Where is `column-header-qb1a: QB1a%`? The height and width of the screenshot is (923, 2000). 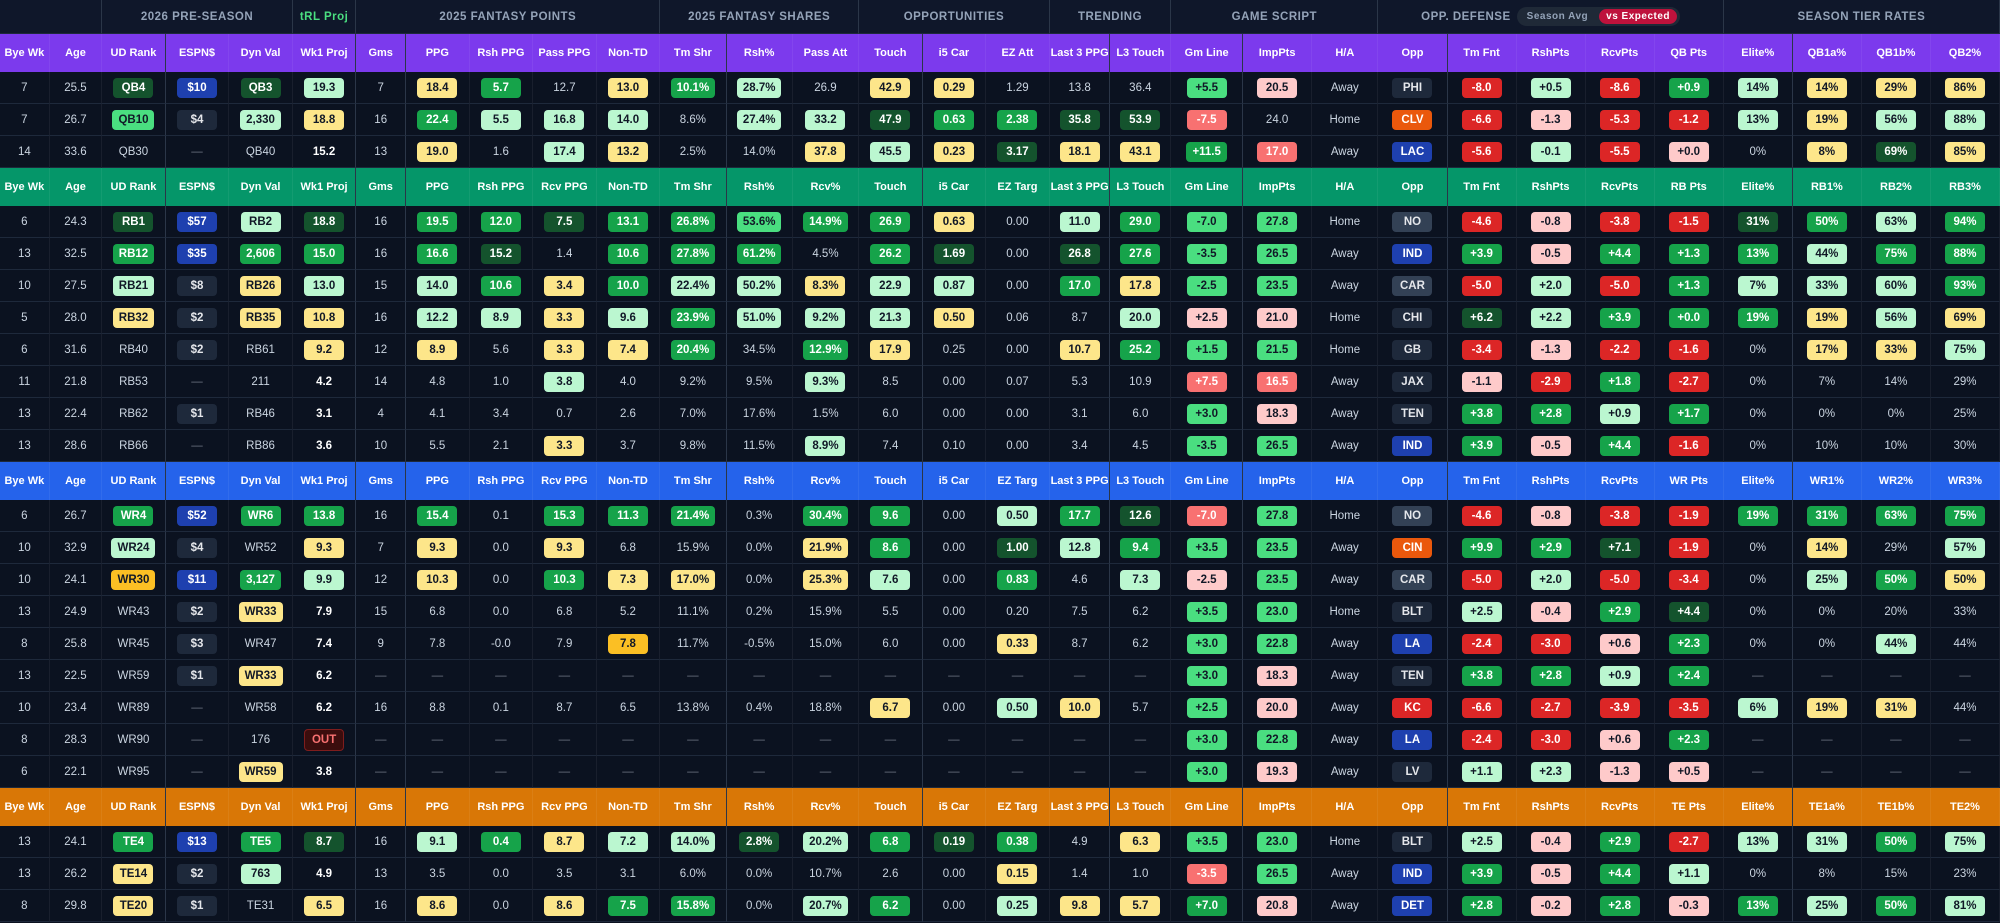
column-header-qb1a: QB1a% is located at coordinates (1827, 53).